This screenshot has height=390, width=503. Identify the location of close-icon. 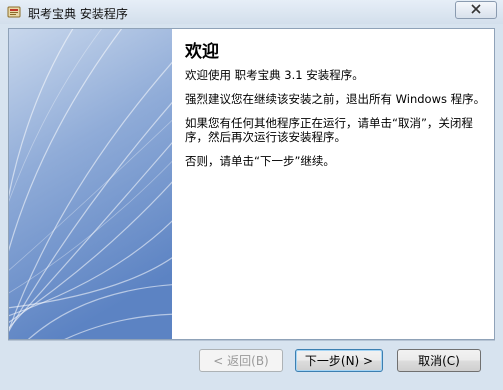
(476, 10).